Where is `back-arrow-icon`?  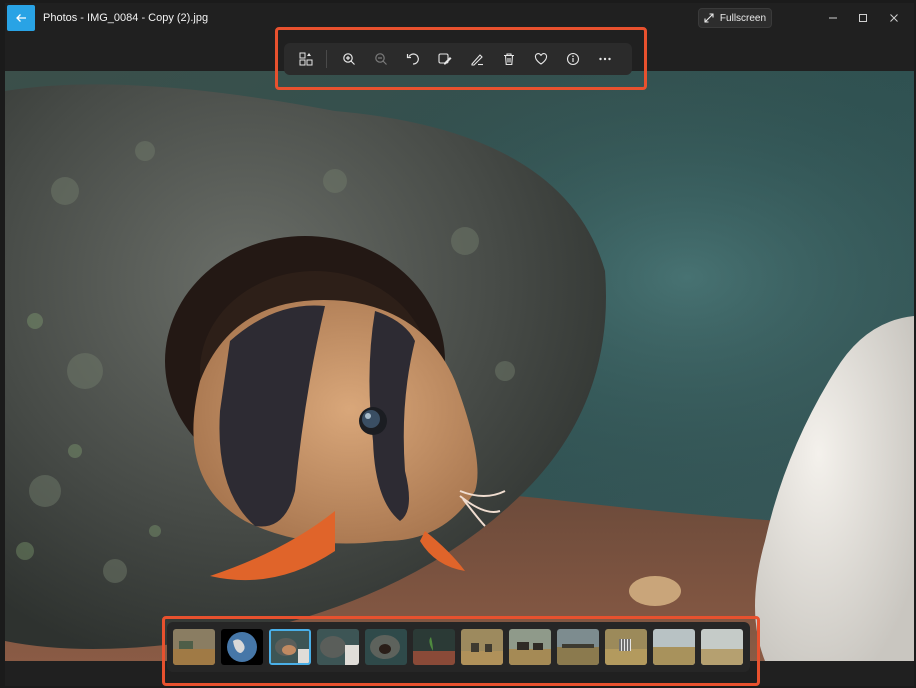
back-arrow-icon is located at coordinates (21, 18).